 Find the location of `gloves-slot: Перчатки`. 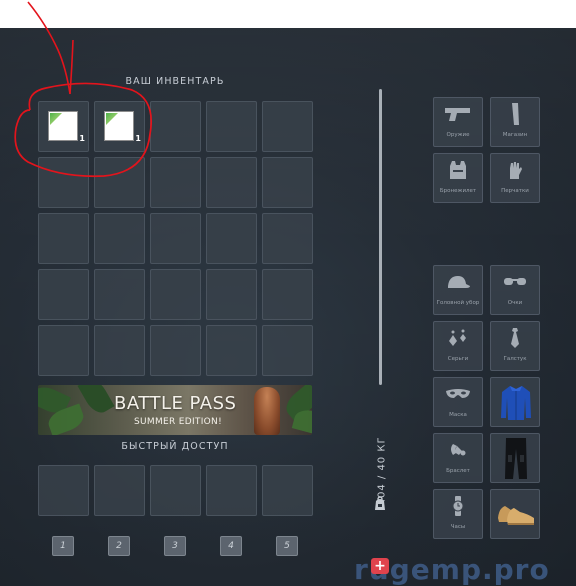

gloves-slot: Перчатки is located at coordinates (515, 178).